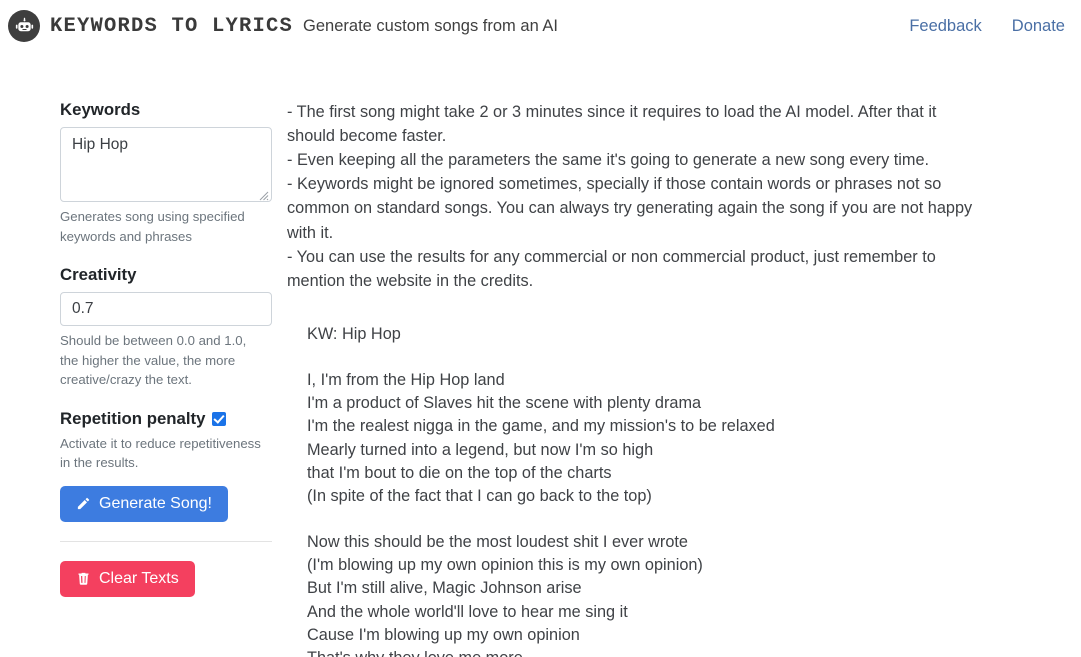 This screenshot has height=657, width=1081. What do you see at coordinates (24, 26) in the screenshot?
I see `robot-icon` at bounding box center [24, 26].